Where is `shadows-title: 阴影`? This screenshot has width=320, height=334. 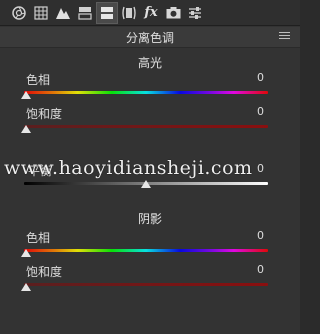
shadows-title: 阴影 is located at coordinates (149, 219).